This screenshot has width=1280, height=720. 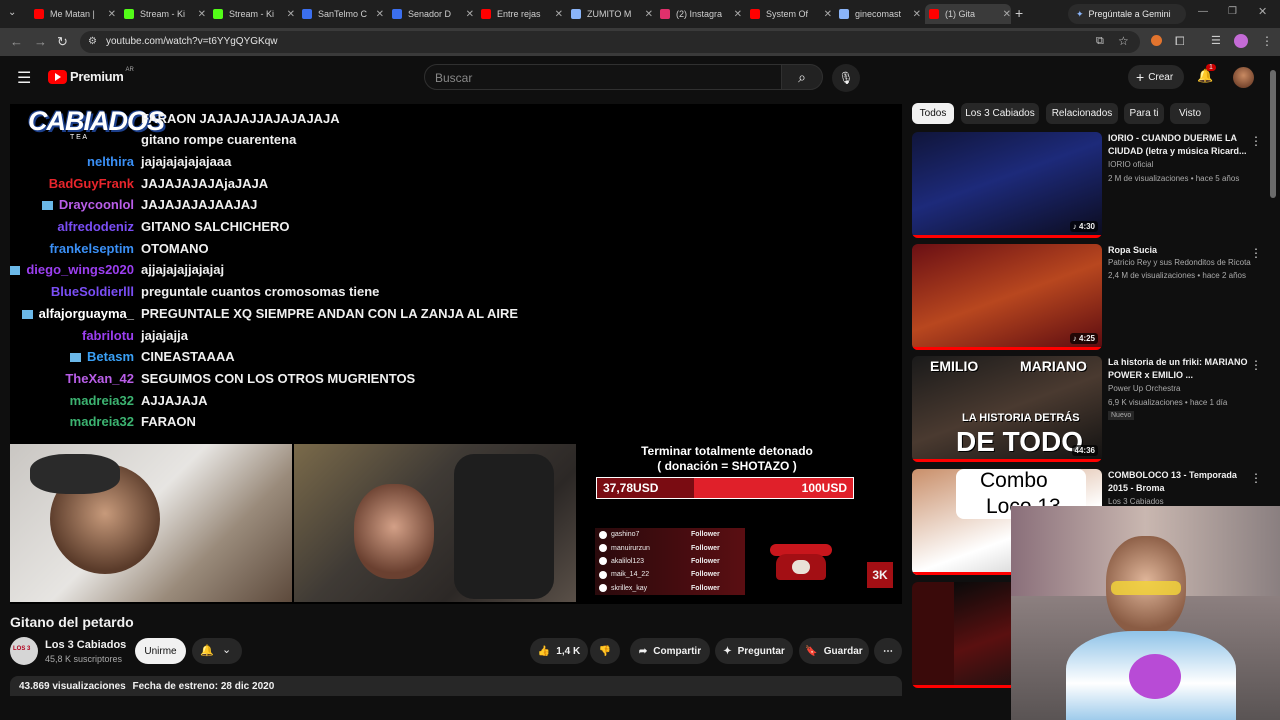 What do you see at coordinates (1203, 11) in the screenshot?
I see `minimize-button: —` at bounding box center [1203, 11].